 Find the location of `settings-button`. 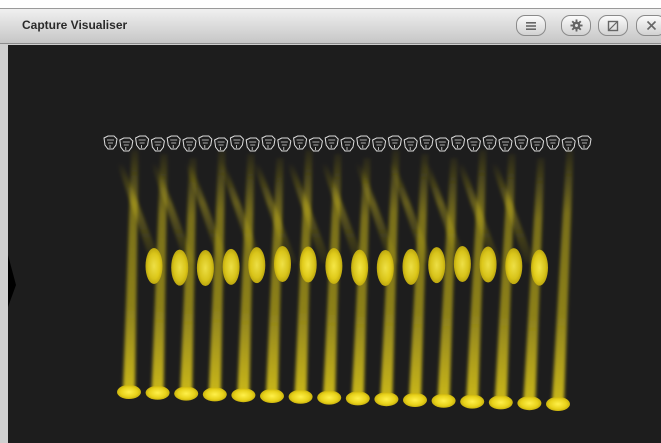

settings-button is located at coordinates (576, 25).